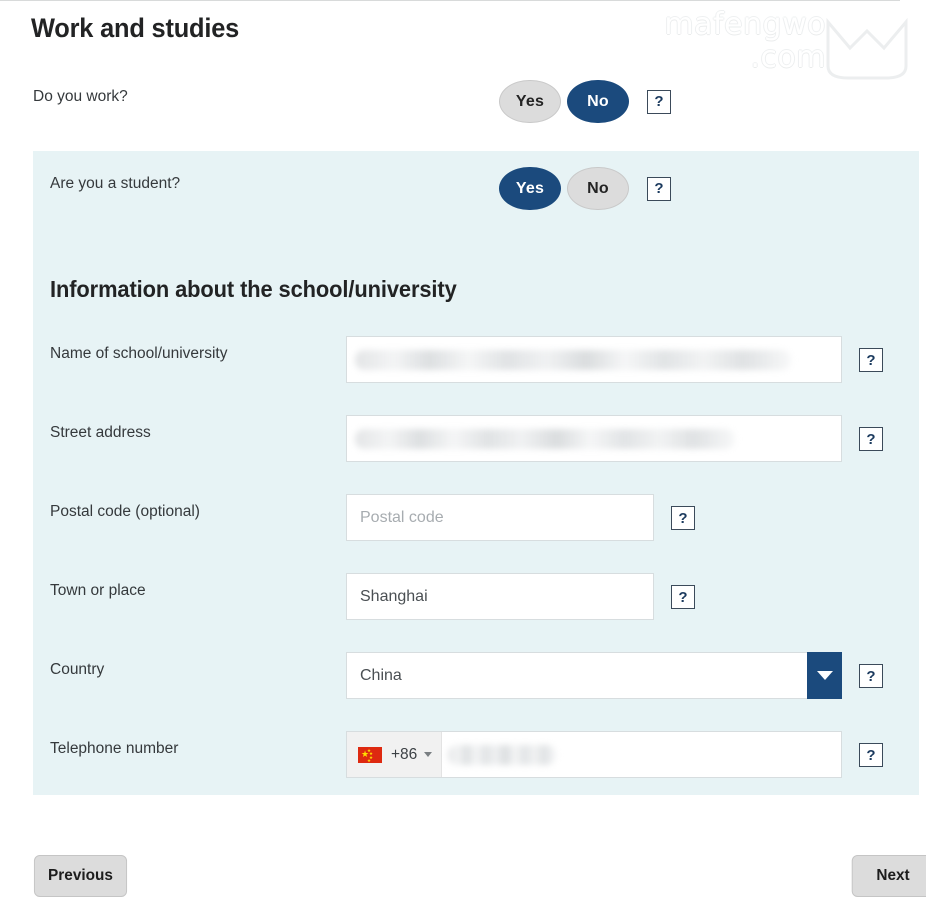 The width and height of the screenshot is (926, 903). I want to click on top-divider, so click(450, 0).